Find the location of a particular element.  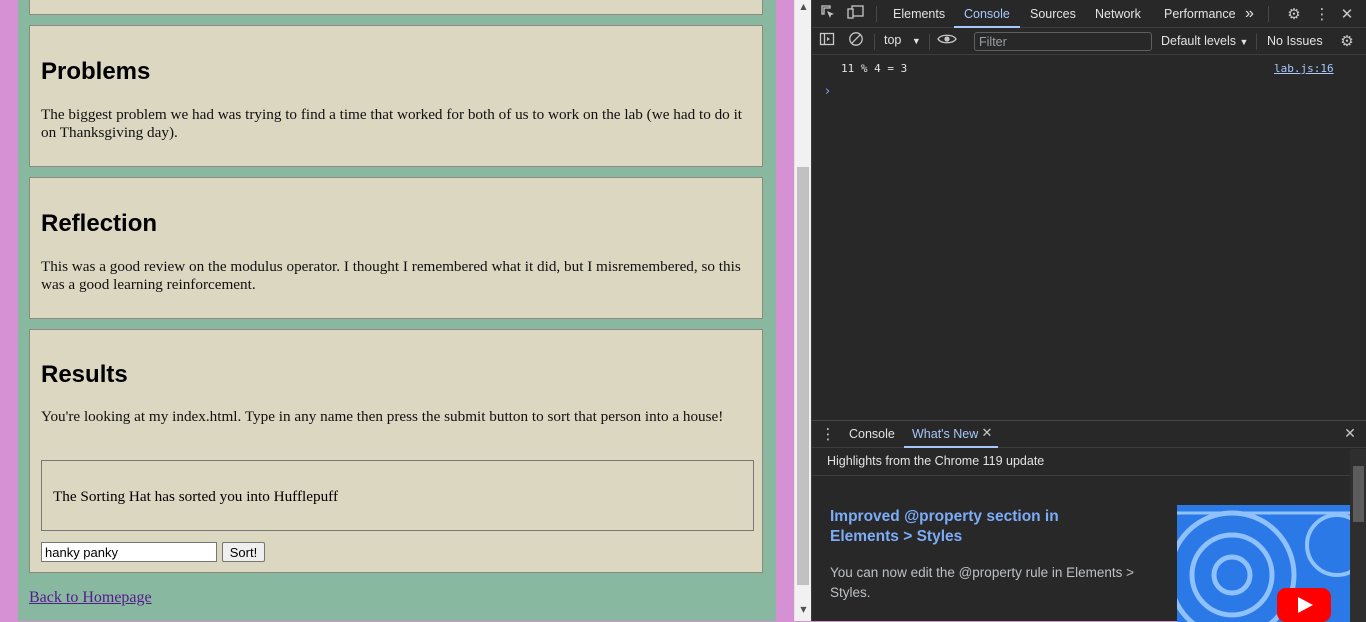

log-levels-dropdown: Default levels ▼ is located at coordinates (1204, 41).